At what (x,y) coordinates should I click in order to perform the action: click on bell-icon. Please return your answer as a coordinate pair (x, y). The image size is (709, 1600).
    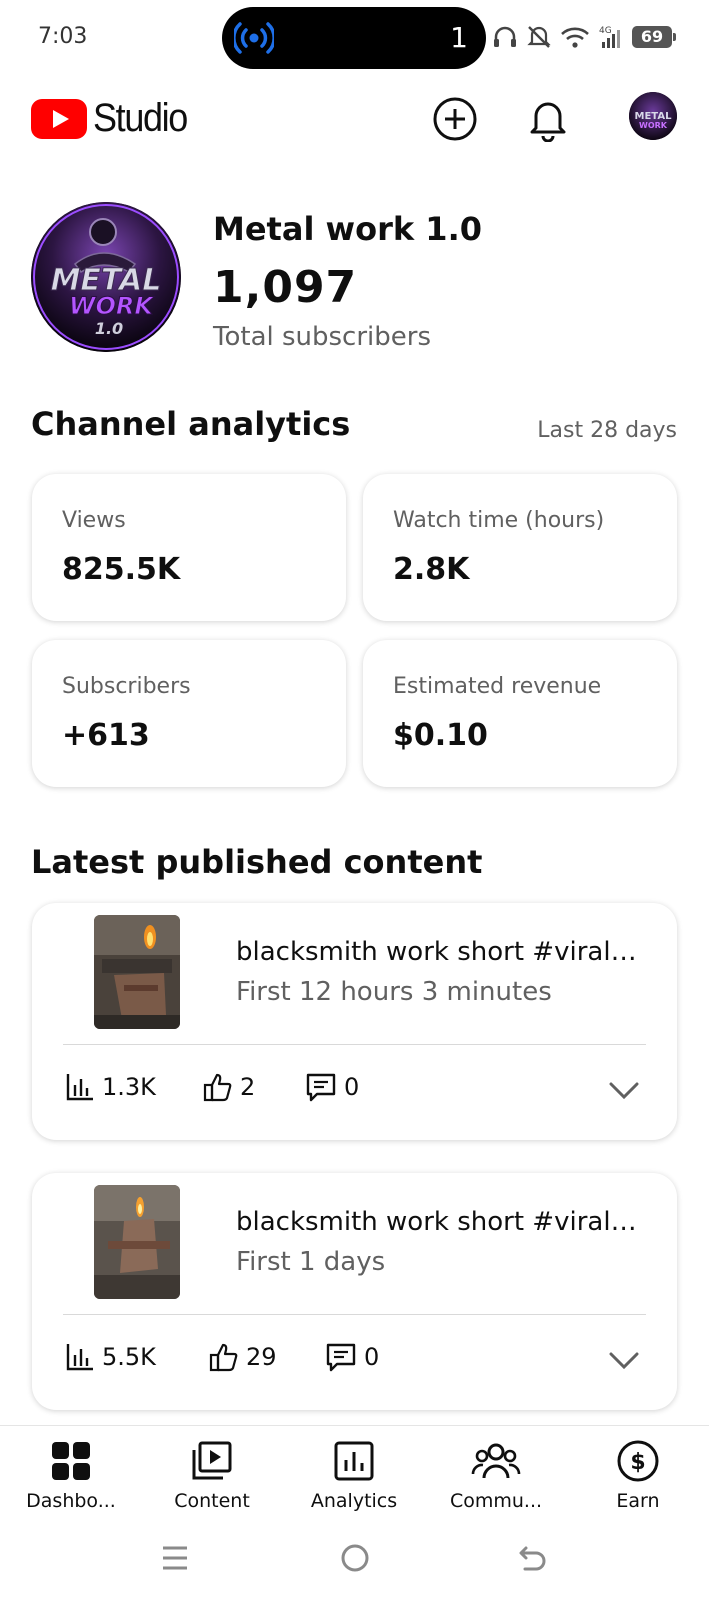
    Looking at the image, I should click on (548, 122).